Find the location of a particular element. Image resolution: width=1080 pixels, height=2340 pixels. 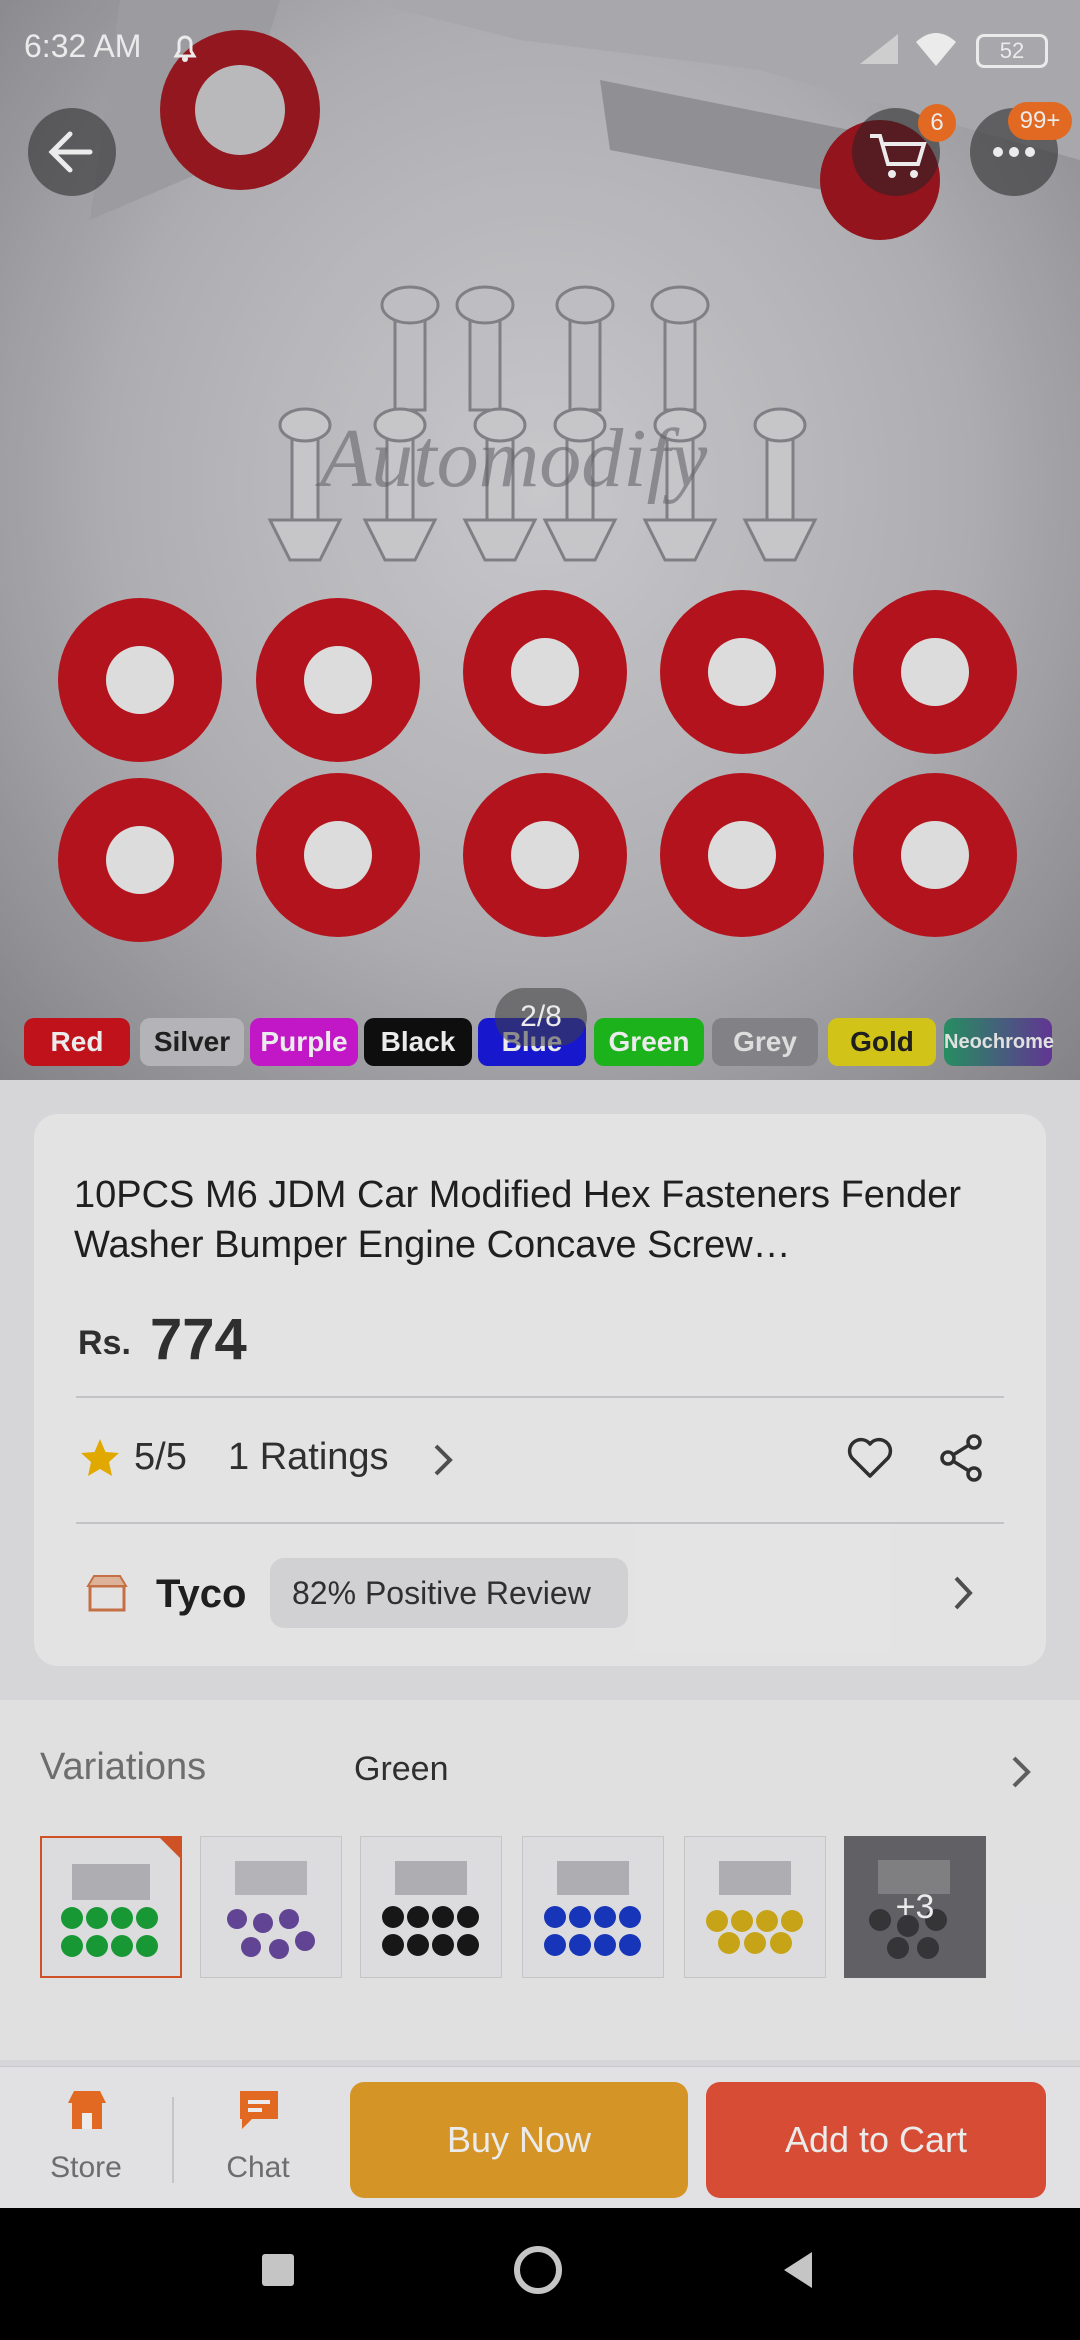

add-to-cart-button: Add to Cart is located at coordinates (876, 2140).